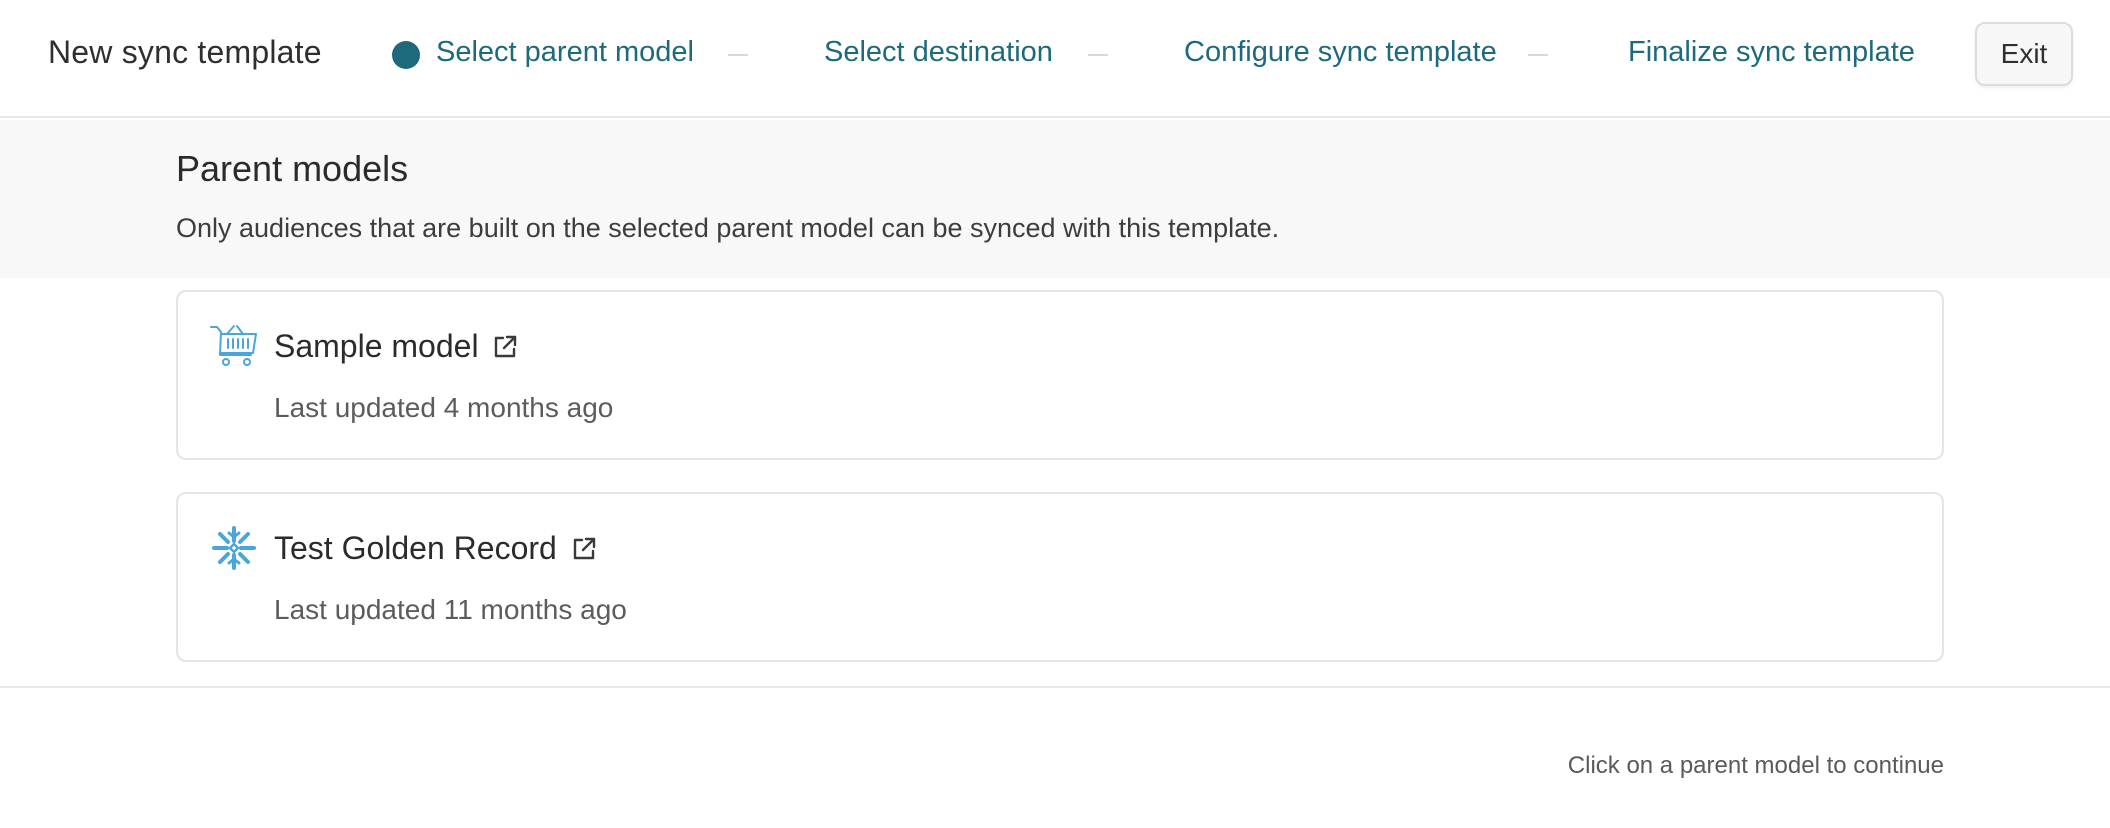 The width and height of the screenshot is (2110, 828). Describe the element at coordinates (565, 52) in the screenshot. I see `step-select-parent-model: Select parent model` at that location.